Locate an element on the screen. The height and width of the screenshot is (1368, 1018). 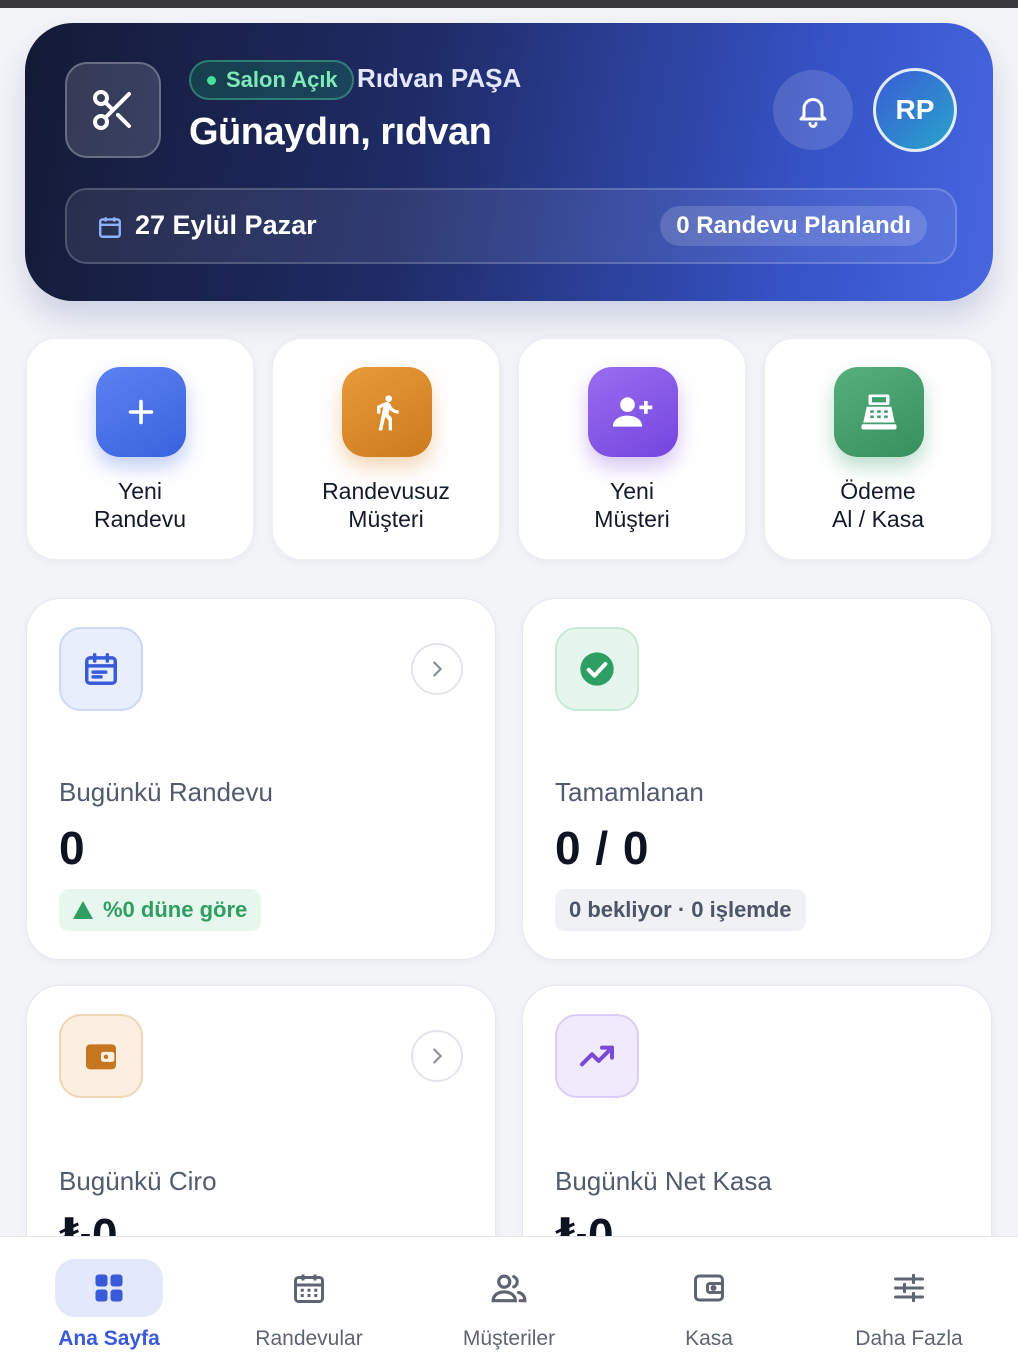
stat-label: Bugünkü Ciro is located at coordinates (138, 1181).